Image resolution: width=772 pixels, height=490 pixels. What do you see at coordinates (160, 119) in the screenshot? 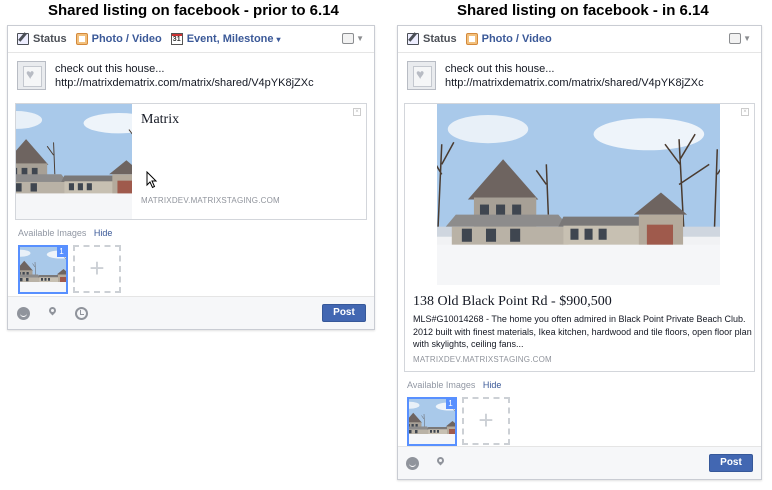
I see `card-title: Matrix` at bounding box center [160, 119].